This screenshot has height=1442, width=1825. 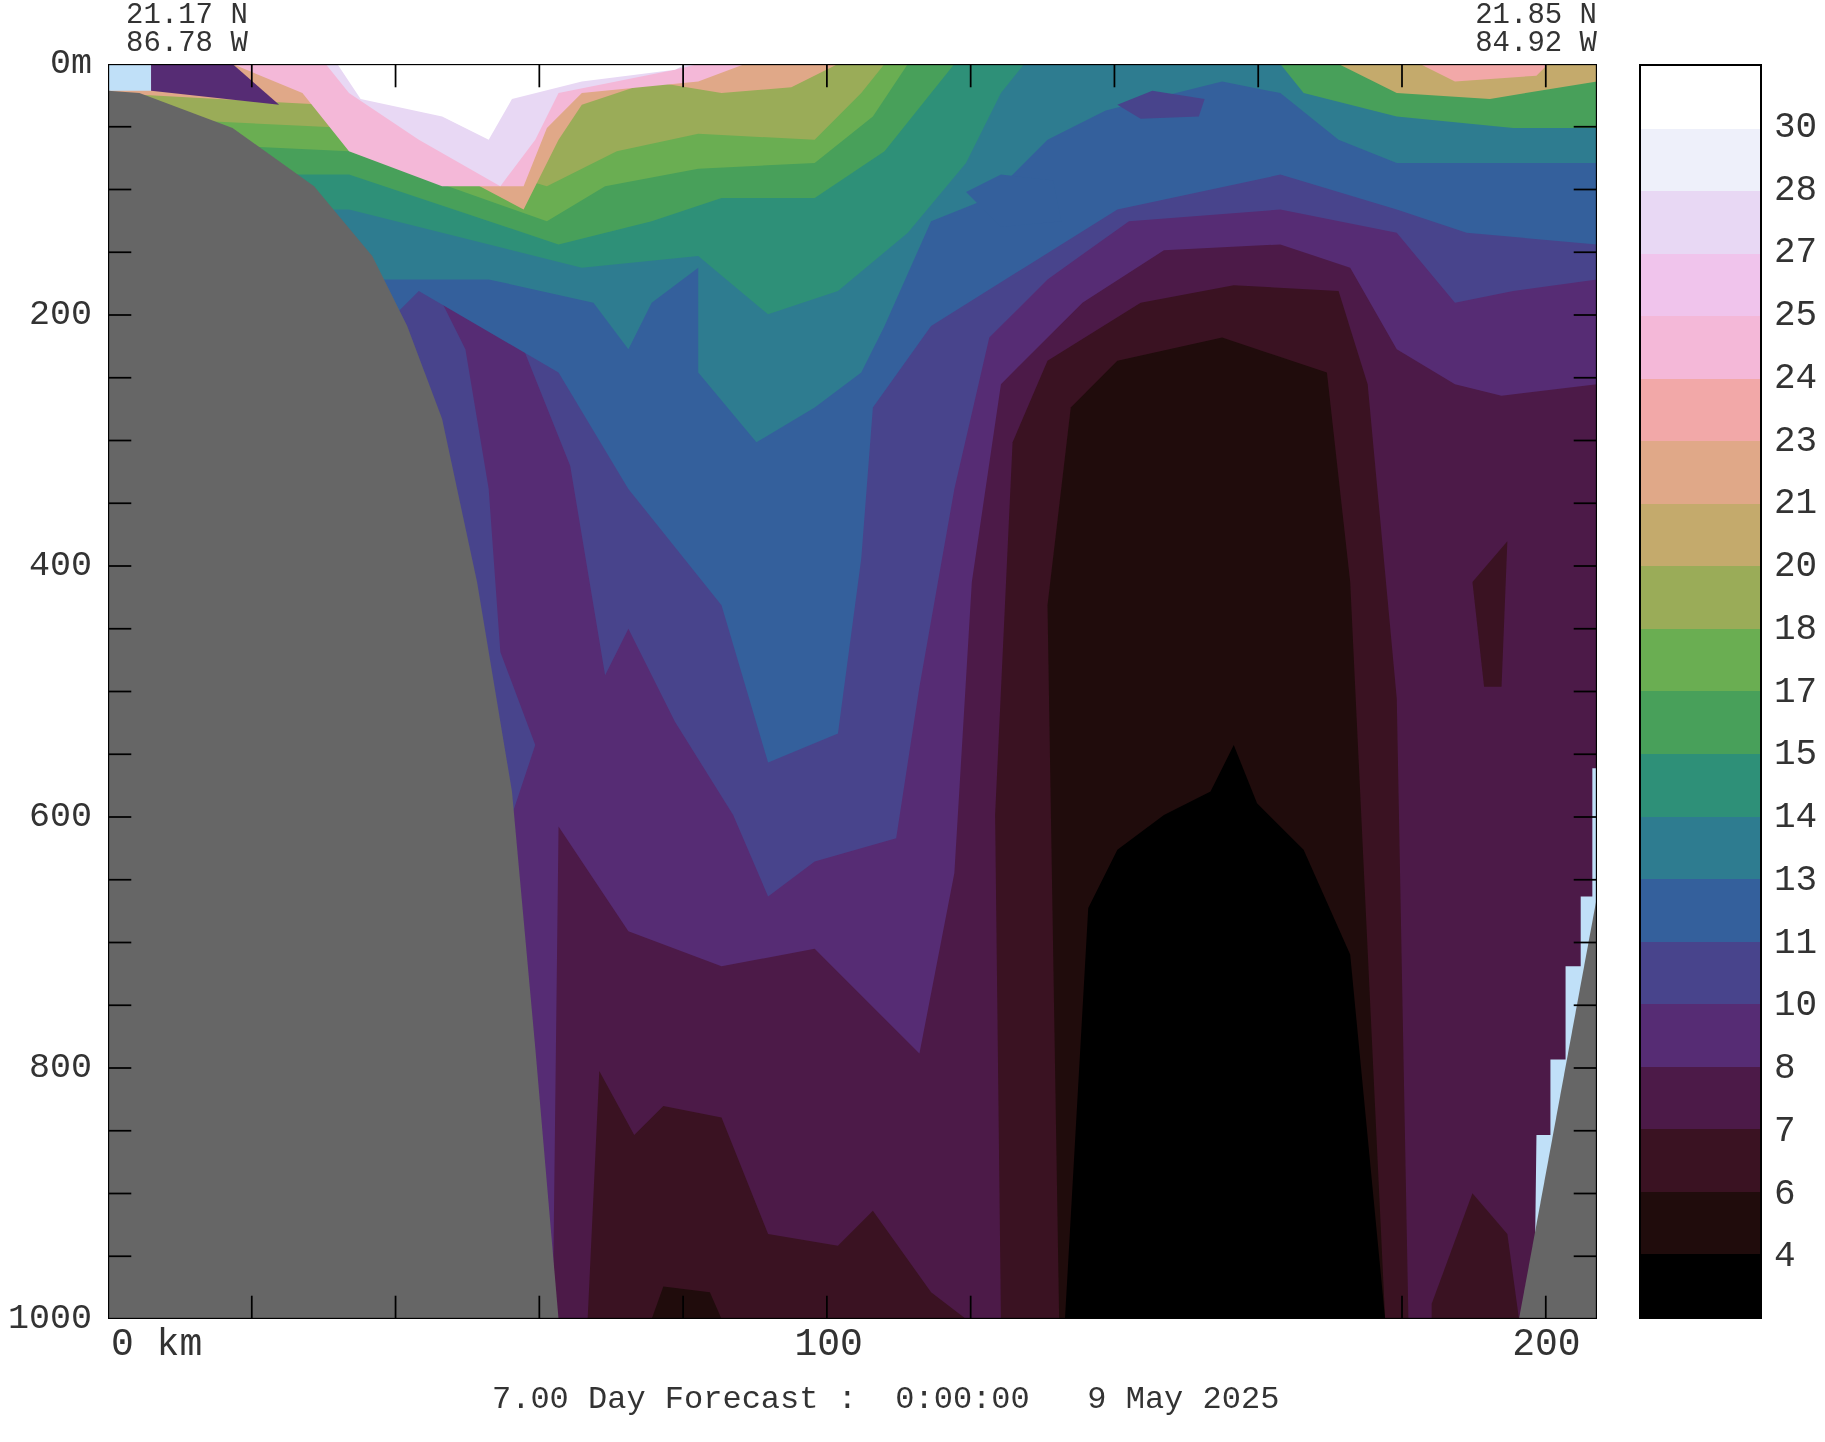 I want to click on colorbar-label: 20, so click(x=1796, y=566).